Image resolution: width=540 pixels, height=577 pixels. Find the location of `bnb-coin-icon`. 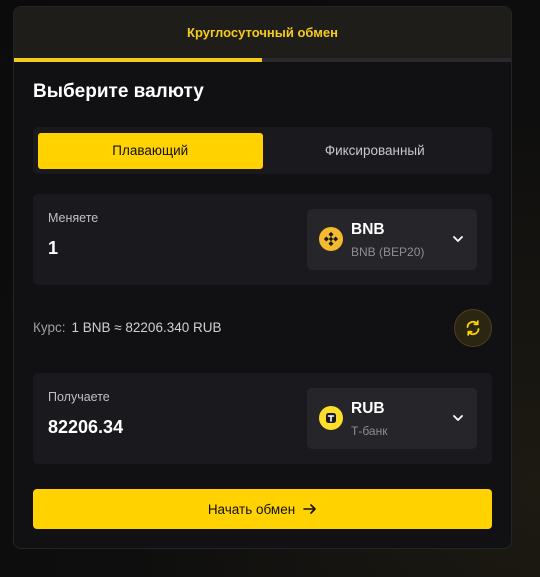

bnb-coin-icon is located at coordinates (331, 239).